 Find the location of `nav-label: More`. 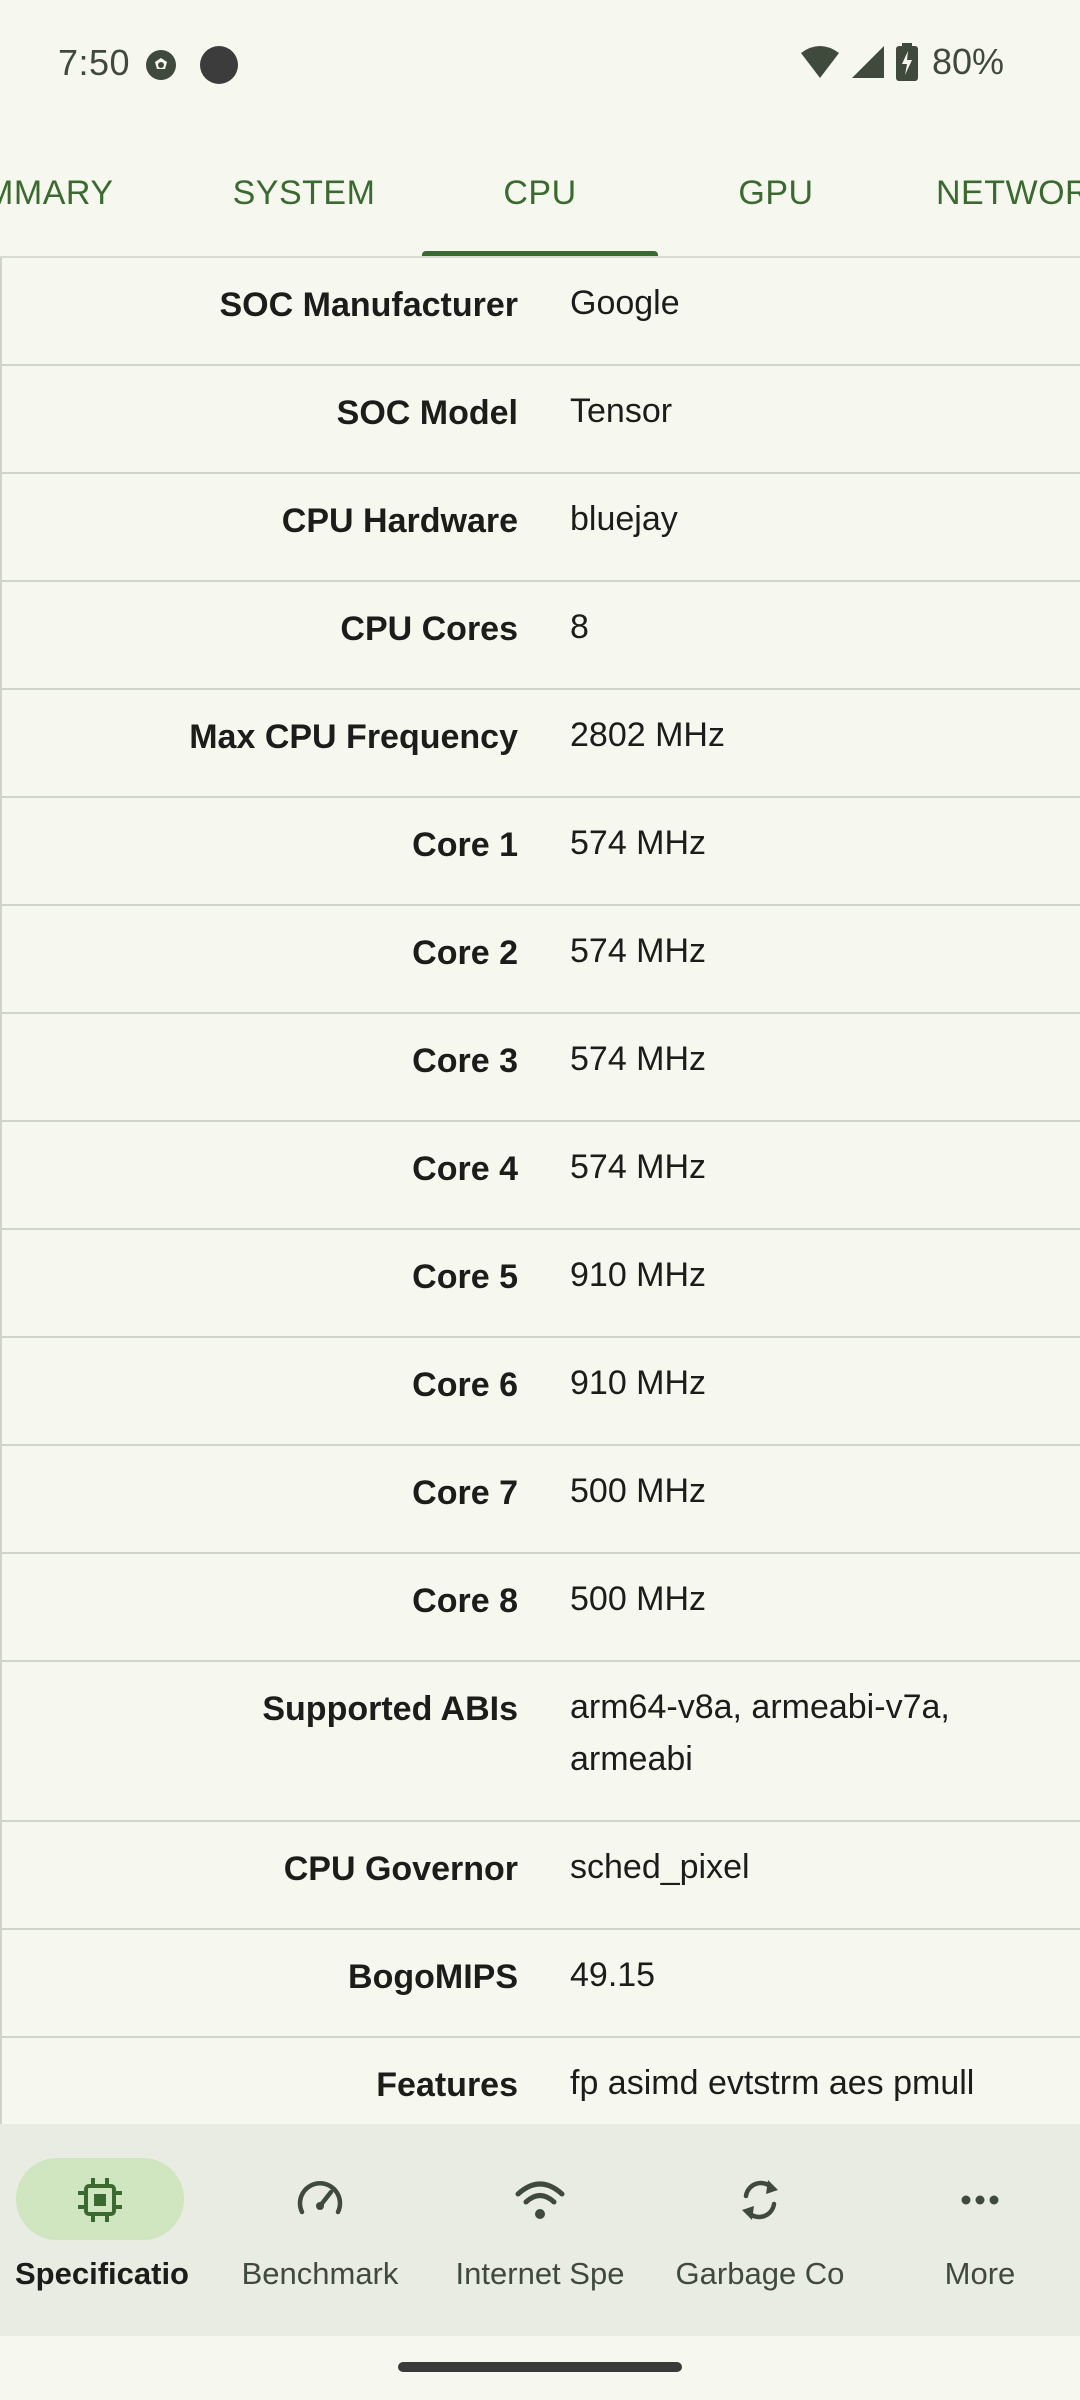

nav-label: More is located at coordinates (980, 2273).